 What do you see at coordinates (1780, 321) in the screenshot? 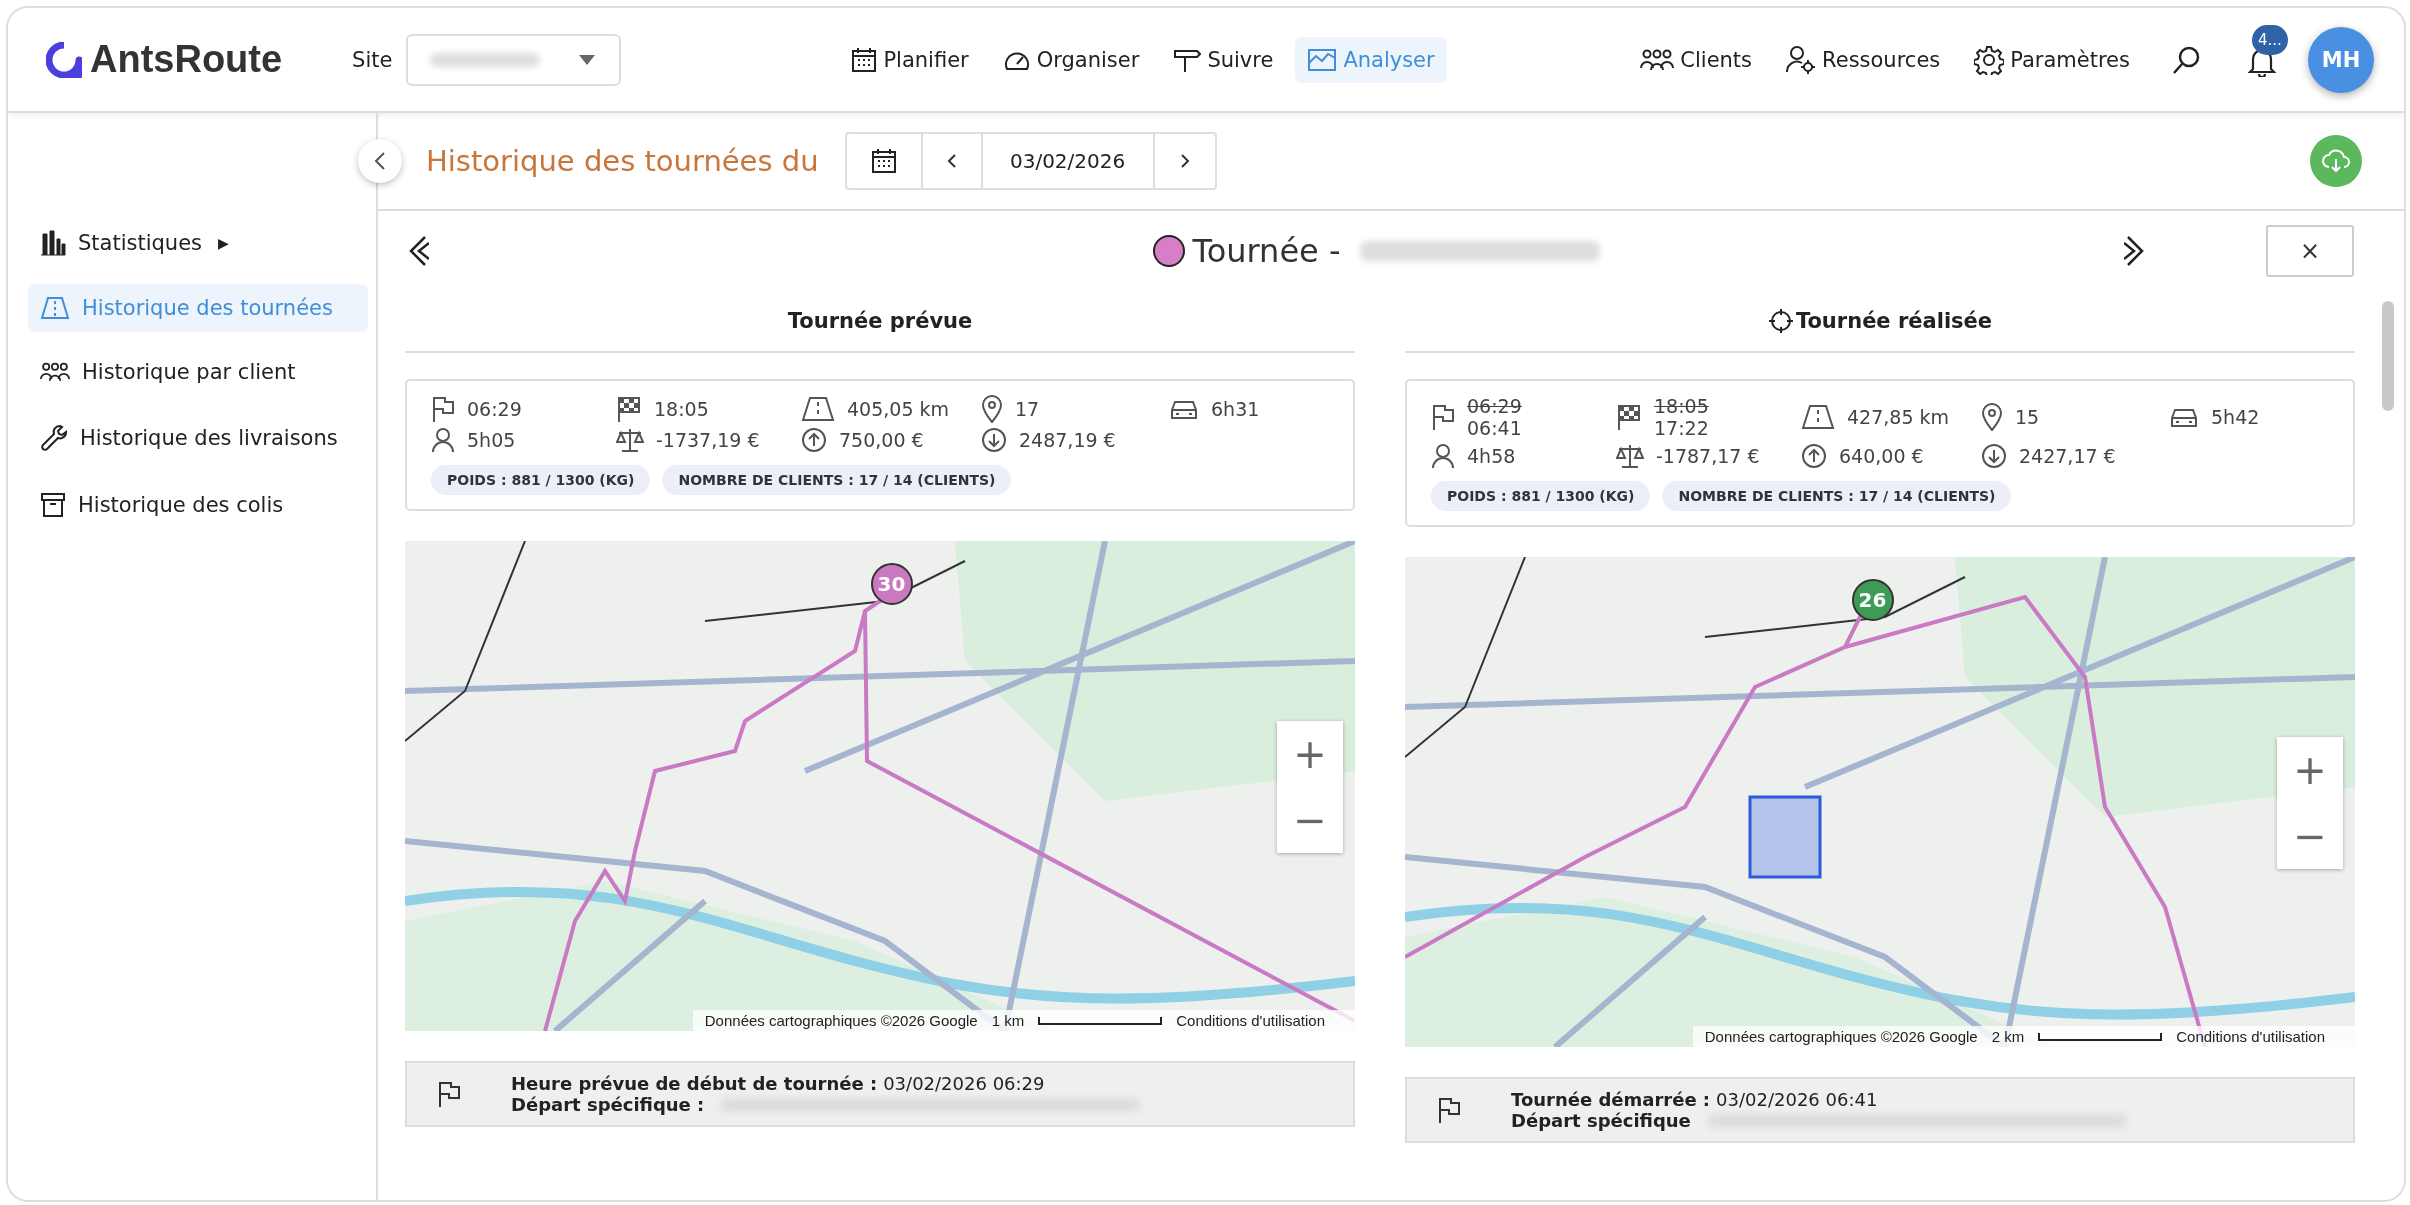
I see `crosshair-icon` at bounding box center [1780, 321].